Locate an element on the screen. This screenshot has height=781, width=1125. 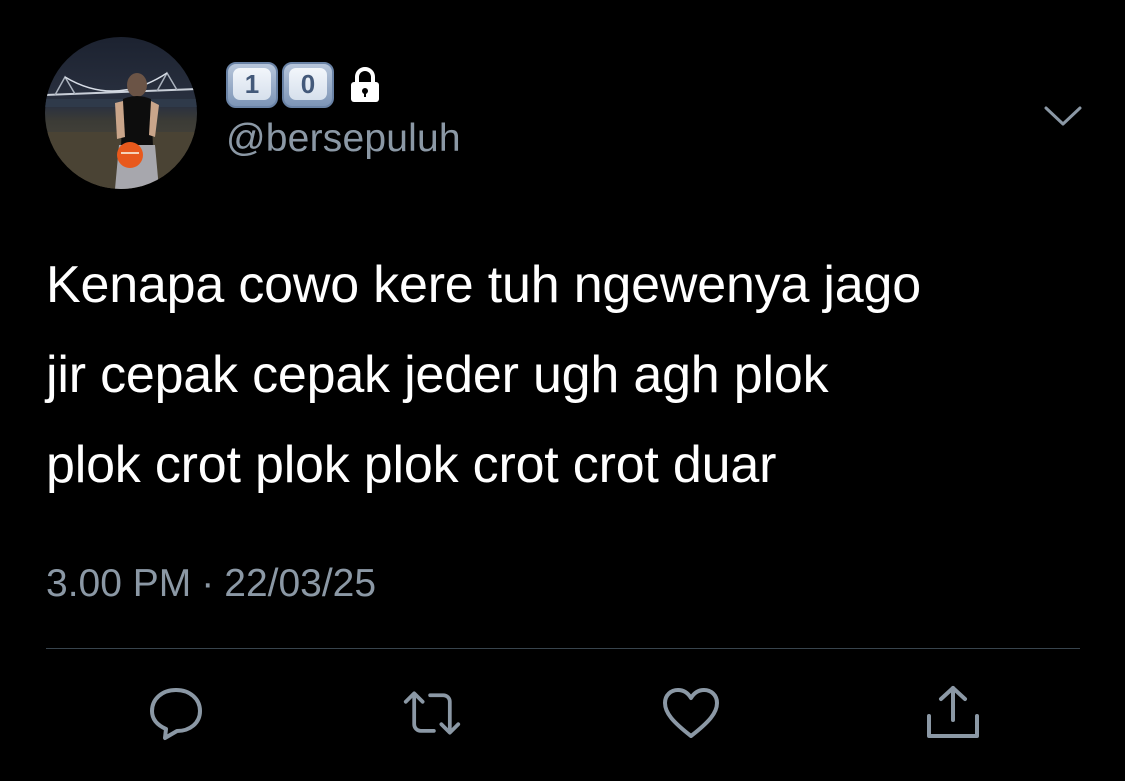
like-icon is located at coordinates (691, 713).